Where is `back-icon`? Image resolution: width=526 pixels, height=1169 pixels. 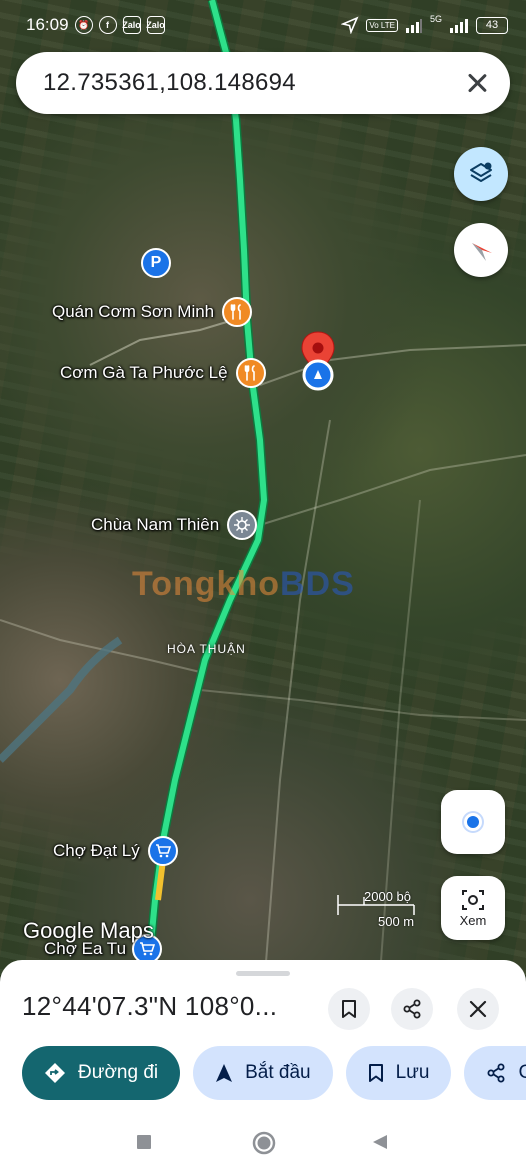
back-icon is located at coordinates (380, 1142).